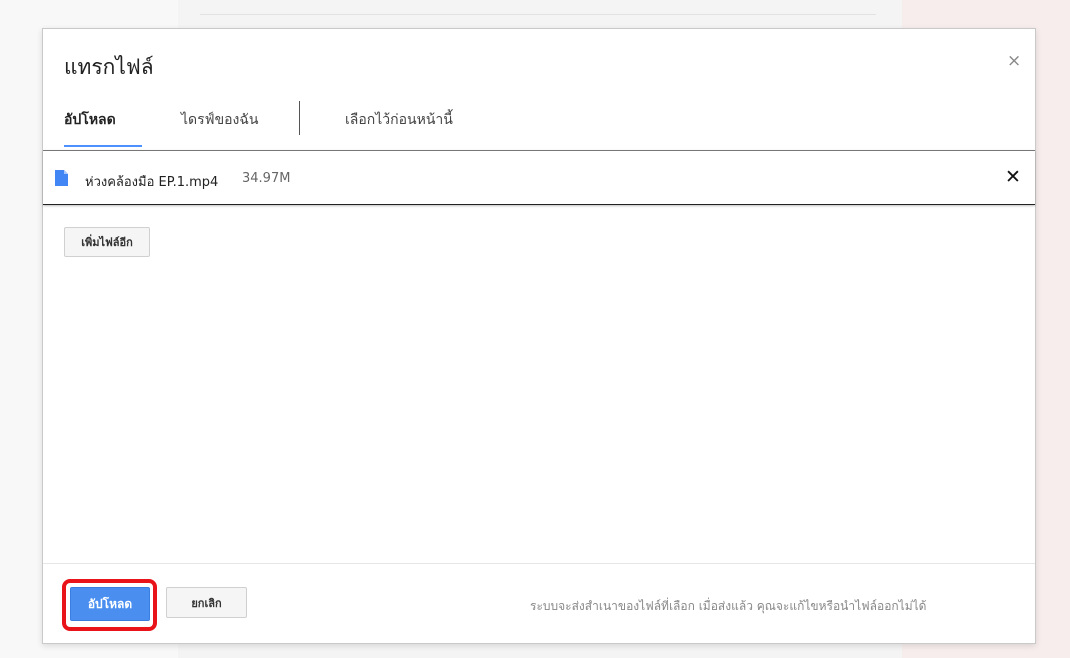 The height and width of the screenshot is (658, 1070). Describe the element at coordinates (299, 118) in the screenshot. I see `tab-divider` at that location.